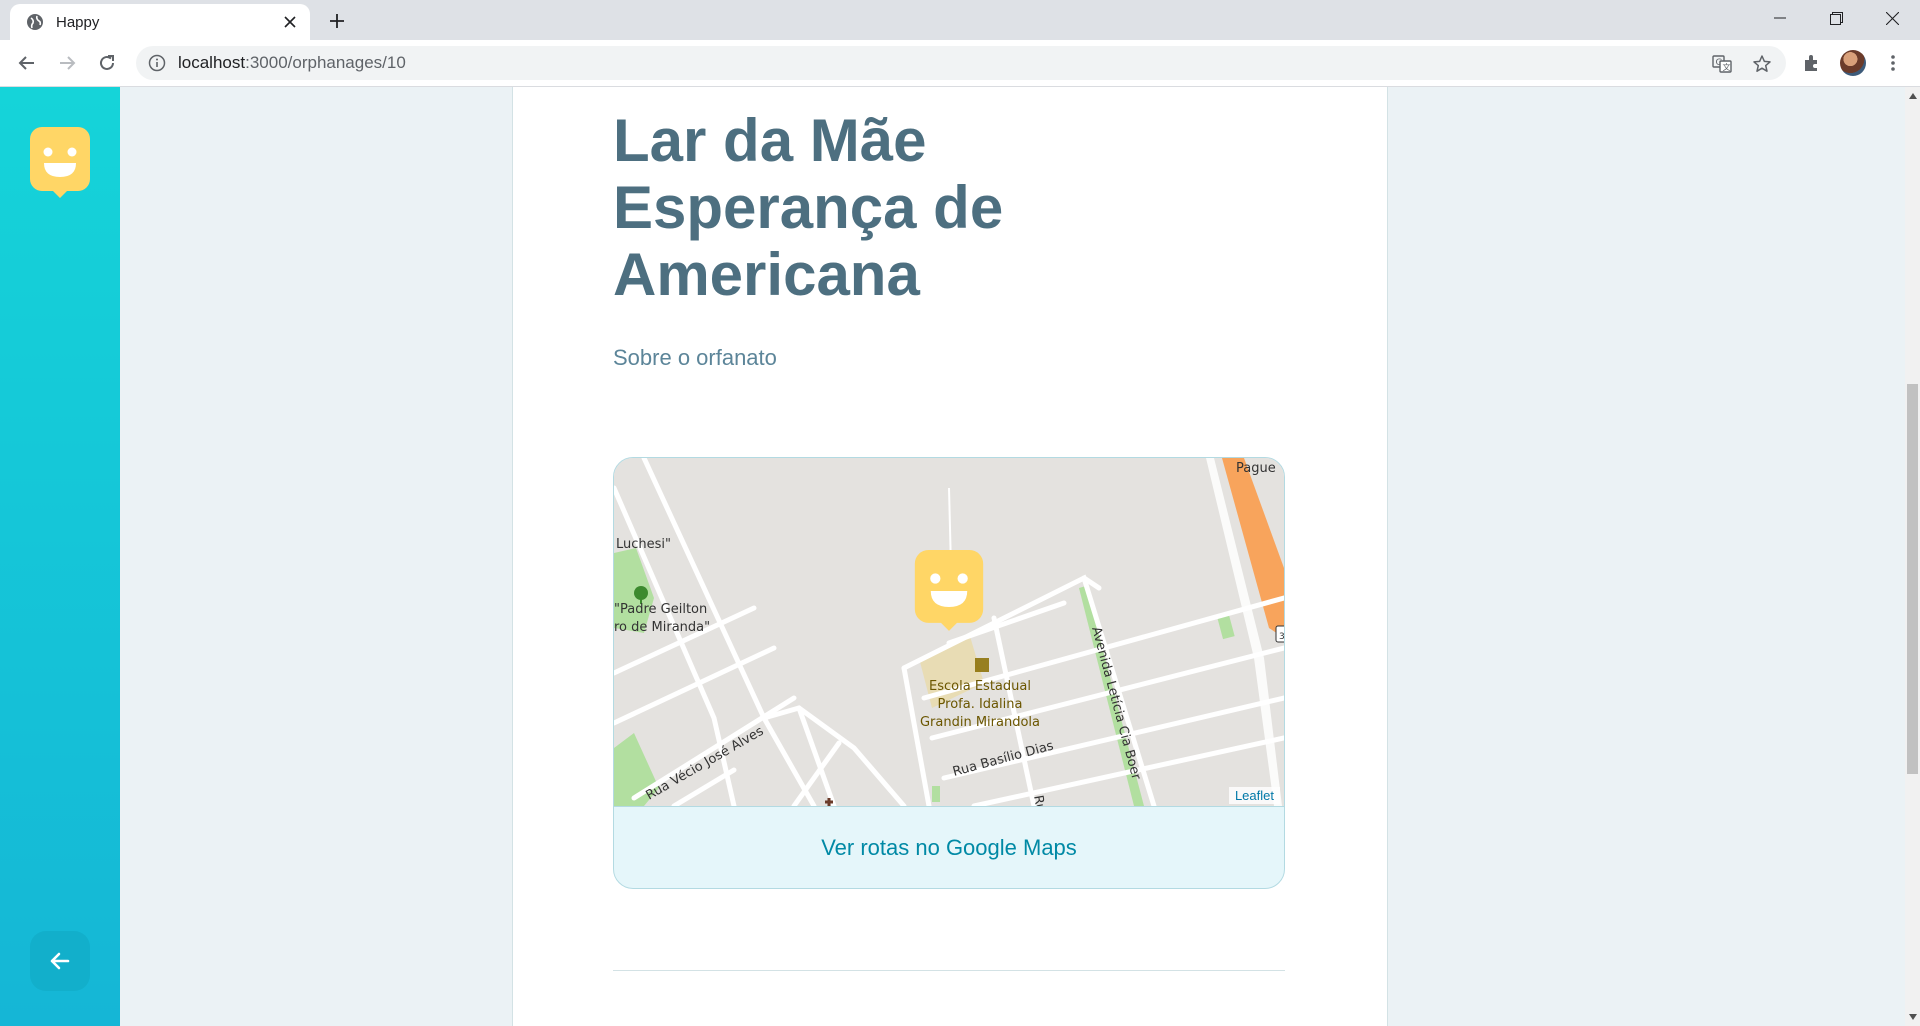  What do you see at coordinates (960, 20) in the screenshot?
I see `browser-tabstrip: Happy` at bounding box center [960, 20].